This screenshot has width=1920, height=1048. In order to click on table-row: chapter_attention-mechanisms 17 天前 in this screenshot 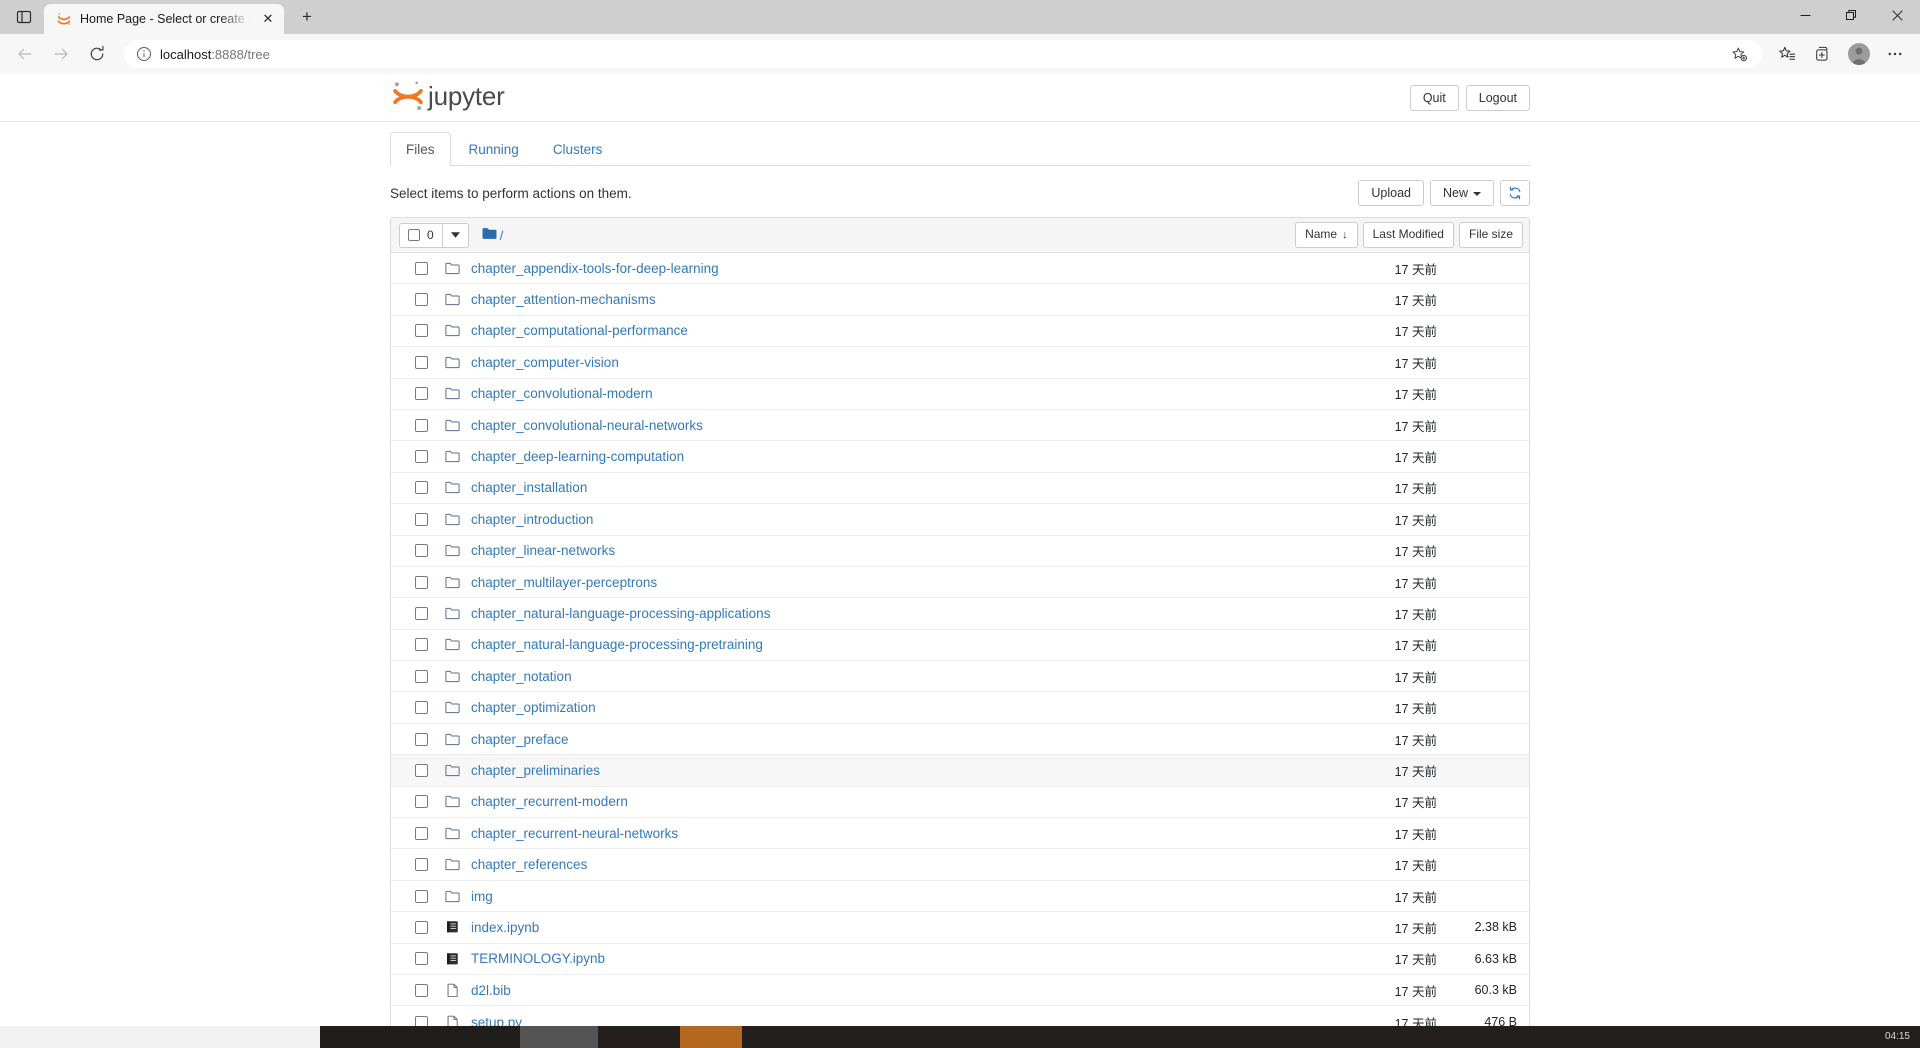, I will do `click(960, 300)`.